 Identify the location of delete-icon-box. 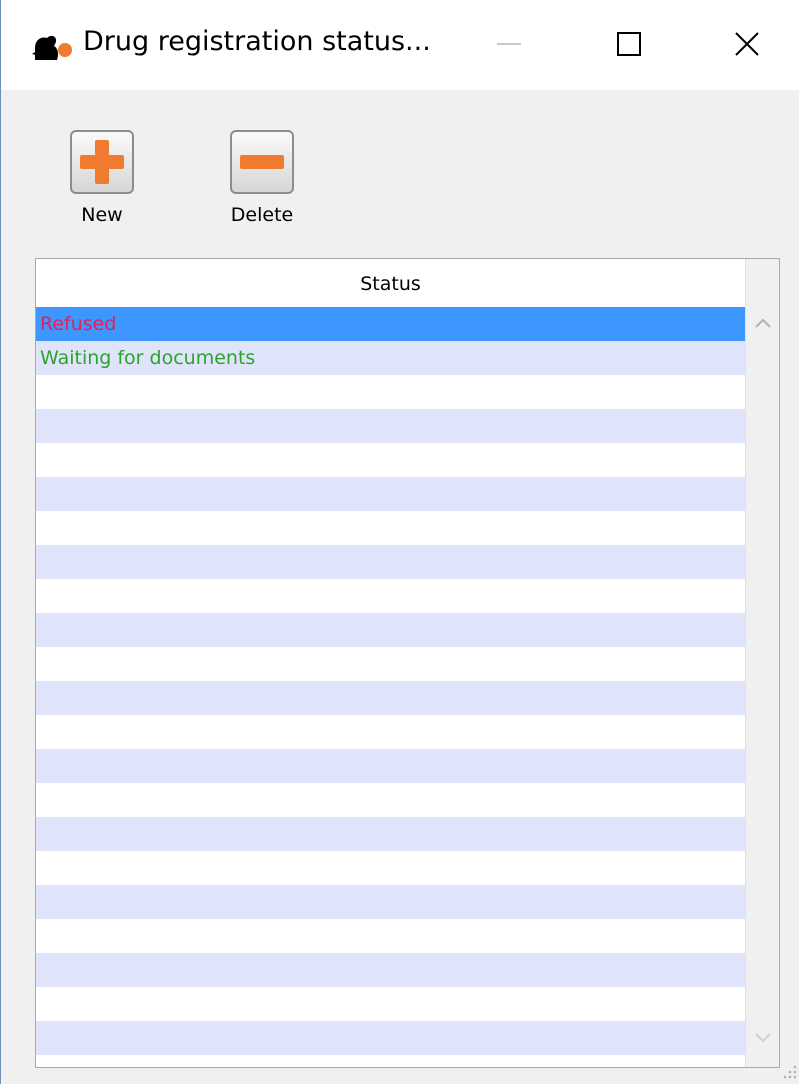
(262, 162).